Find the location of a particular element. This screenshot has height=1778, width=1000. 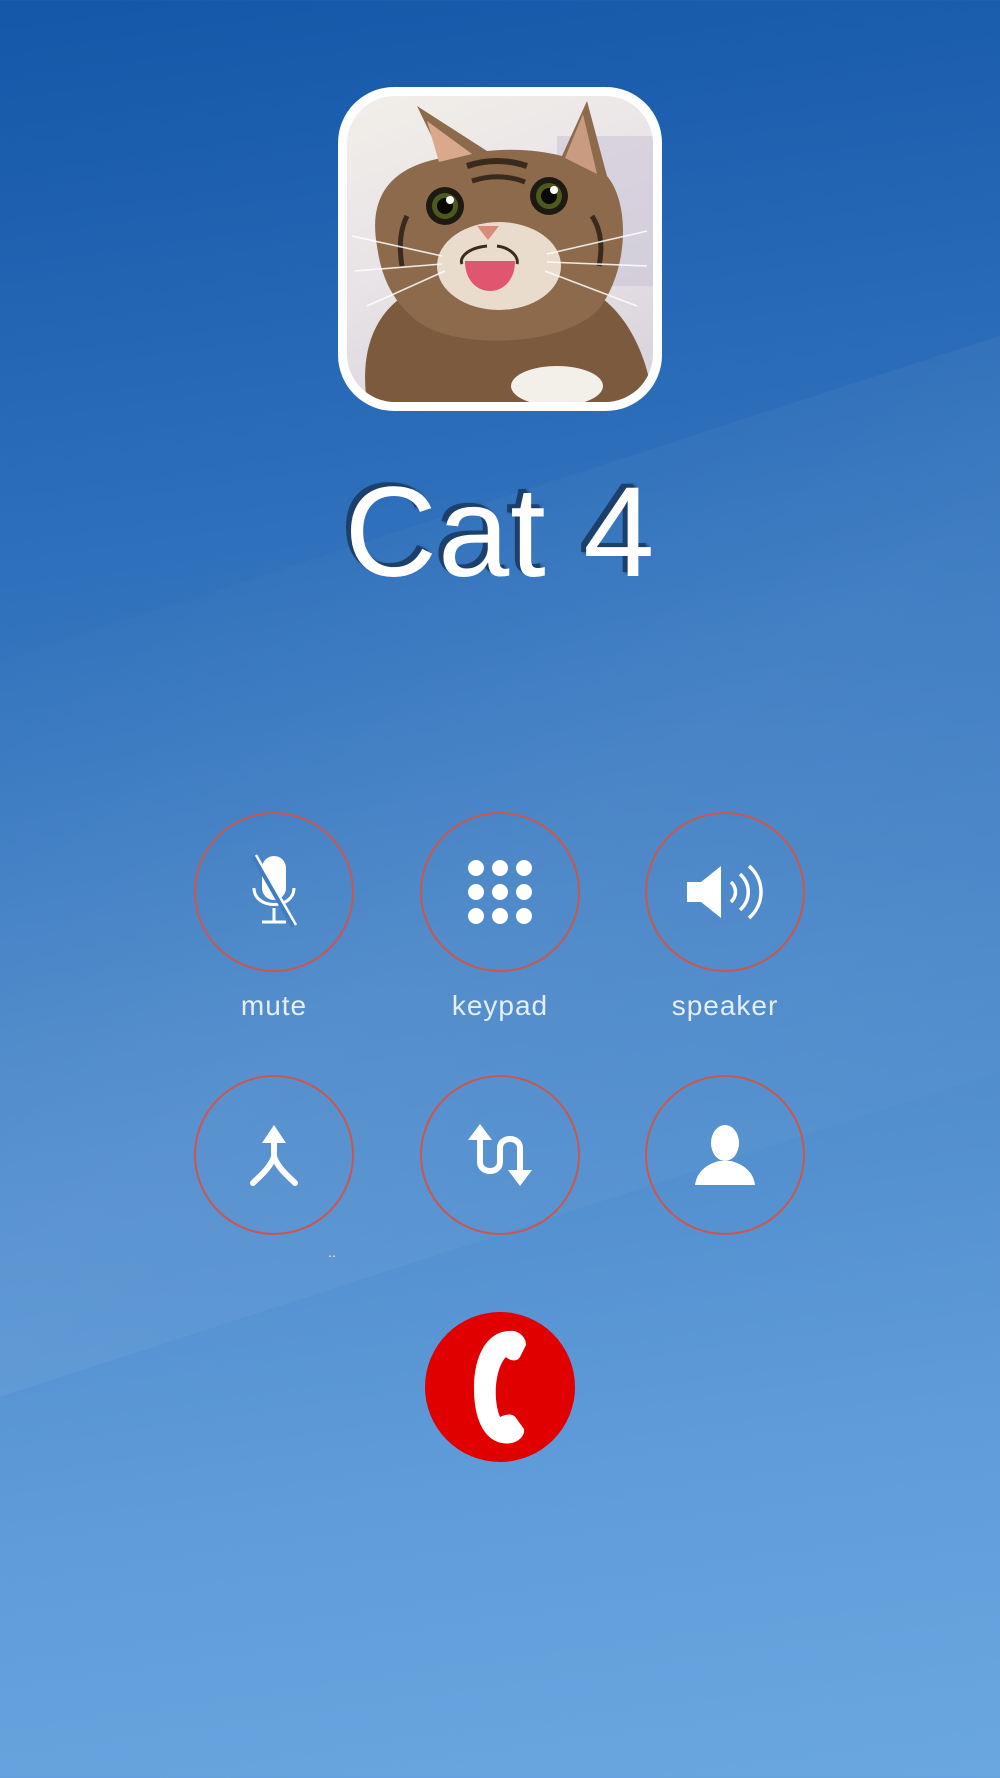

contact-person-icon is located at coordinates (725, 1155).